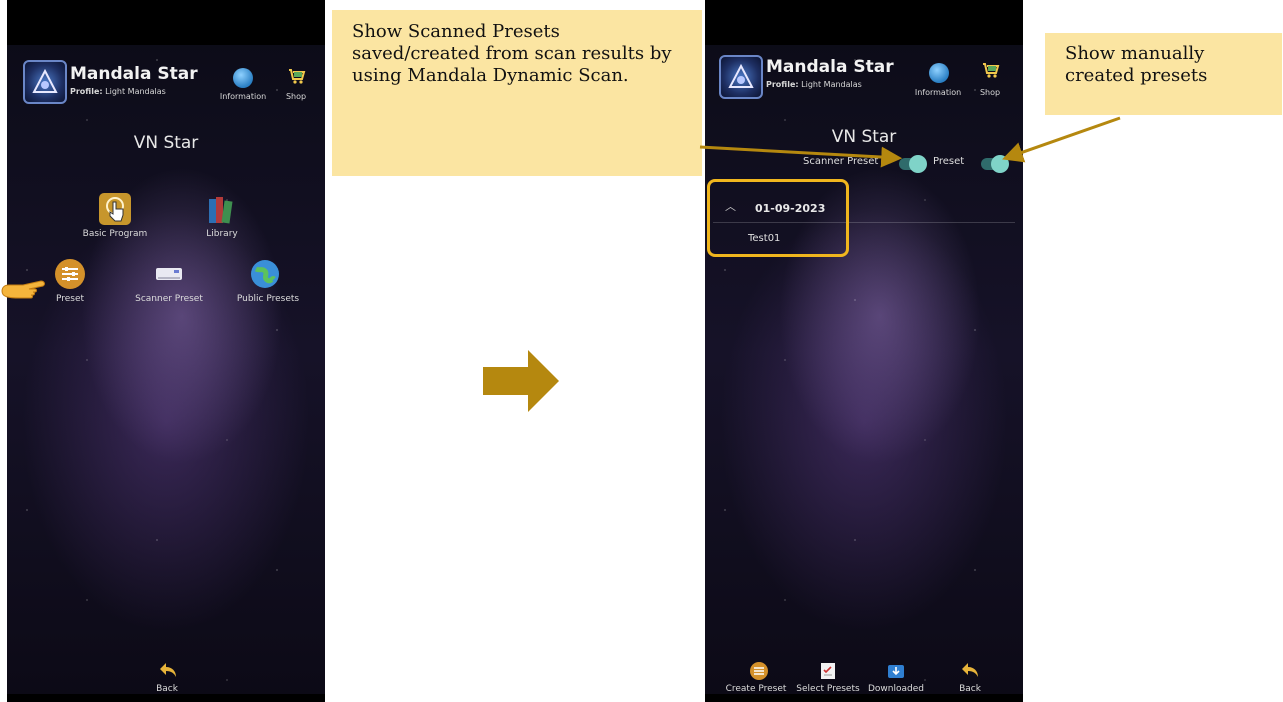  I want to click on arrow-to-scanner-toggle, so click(801, 156).